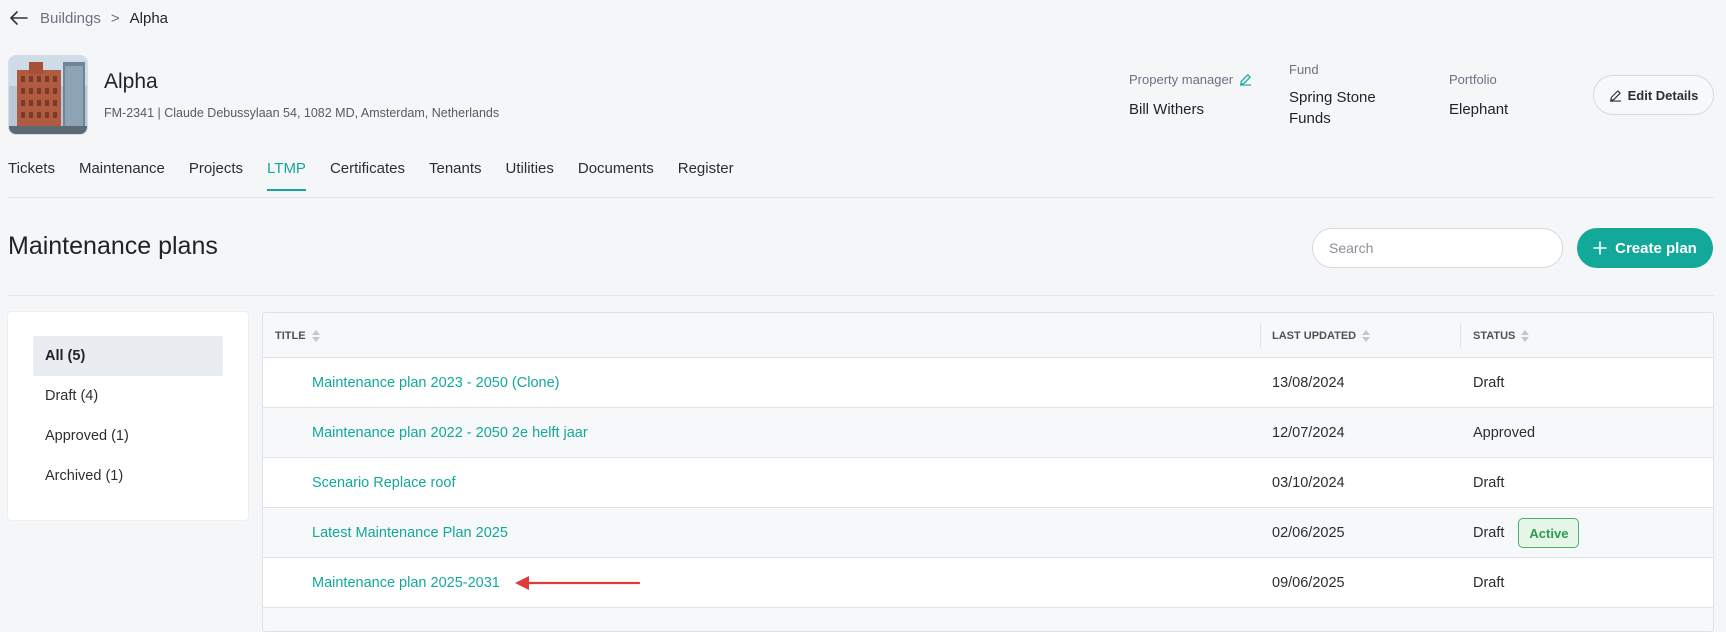  What do you see at coordinates (122, 175) in the screenshot?
I see `tab-maintenance: Maintenance` at bounding box center [122, 175].